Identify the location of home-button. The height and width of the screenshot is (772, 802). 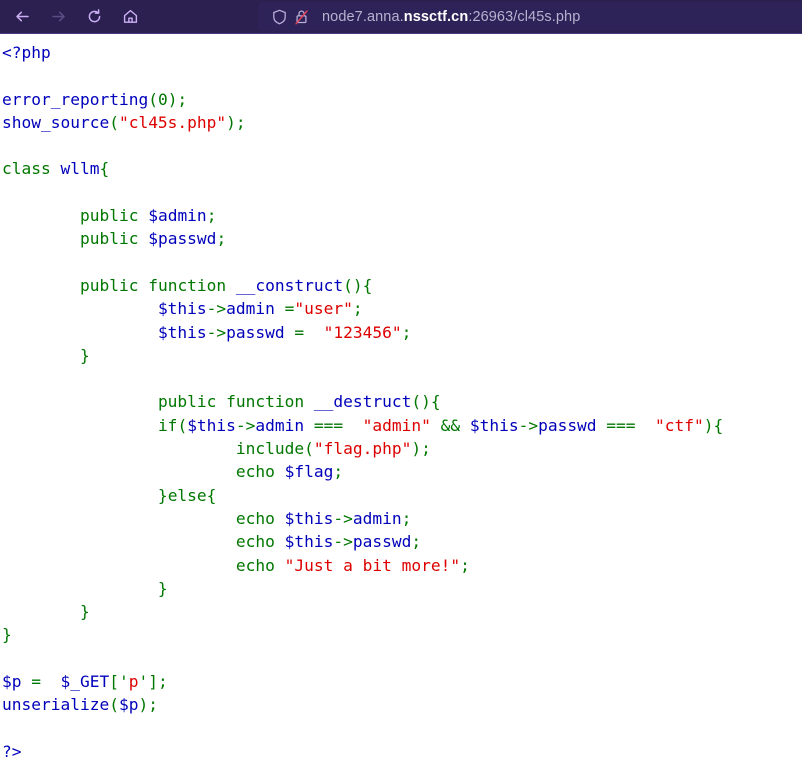
(130, 17).